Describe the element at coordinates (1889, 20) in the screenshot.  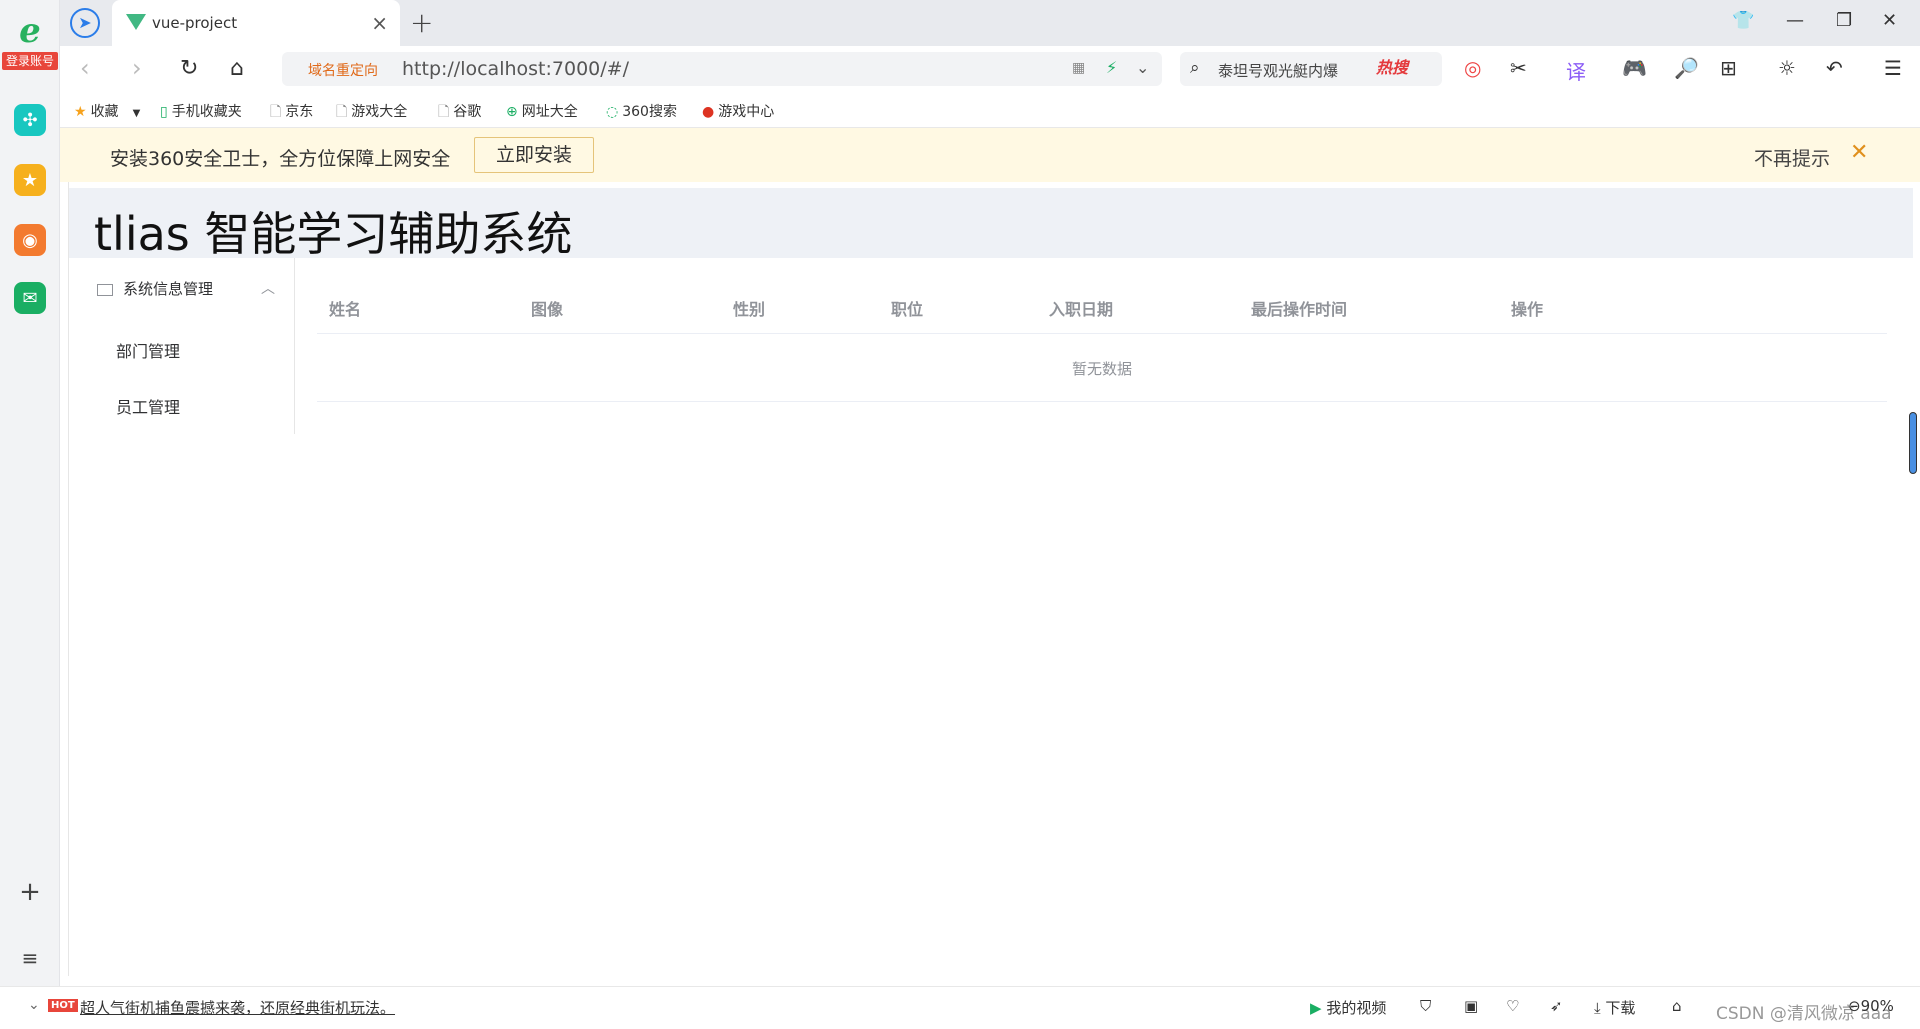
I see `close-window-icon: ✕` at that location.